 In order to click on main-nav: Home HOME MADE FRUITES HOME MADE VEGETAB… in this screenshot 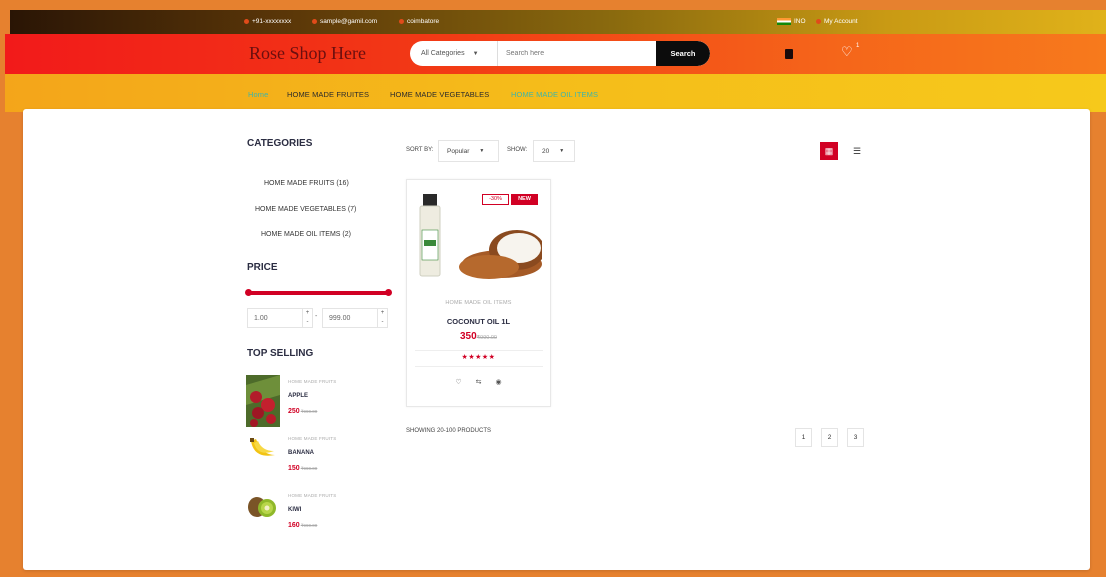, I will do `click(555, 93)`.